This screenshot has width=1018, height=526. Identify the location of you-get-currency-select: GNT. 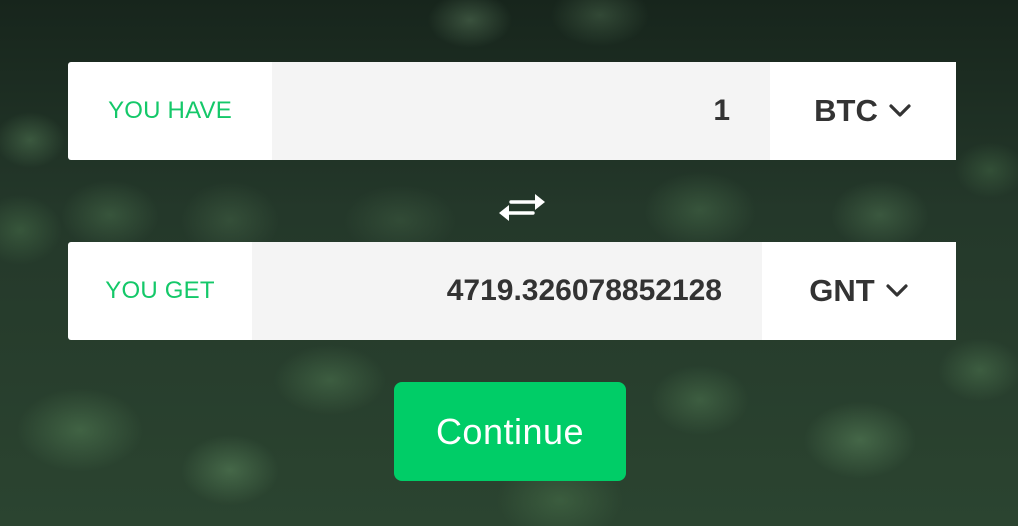
(859, 291).